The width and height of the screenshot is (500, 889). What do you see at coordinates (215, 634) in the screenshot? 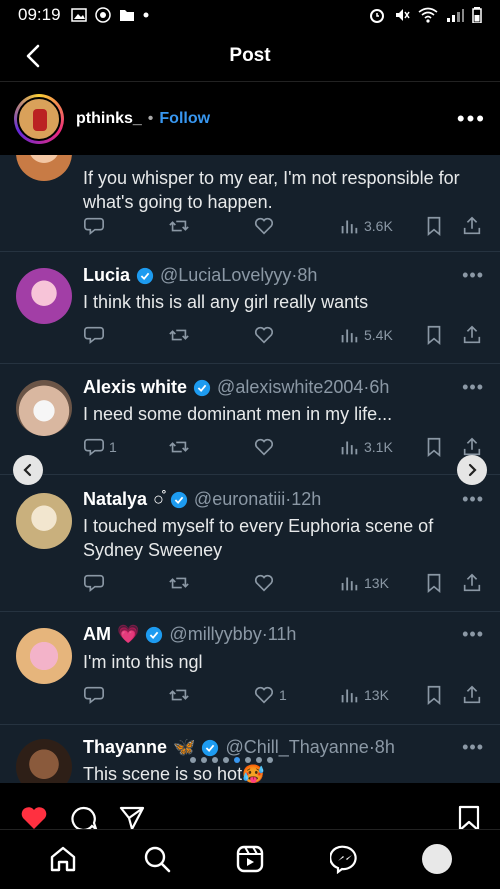
I see `tweet-handle: @millyybby` at bounding box center [215, 634].